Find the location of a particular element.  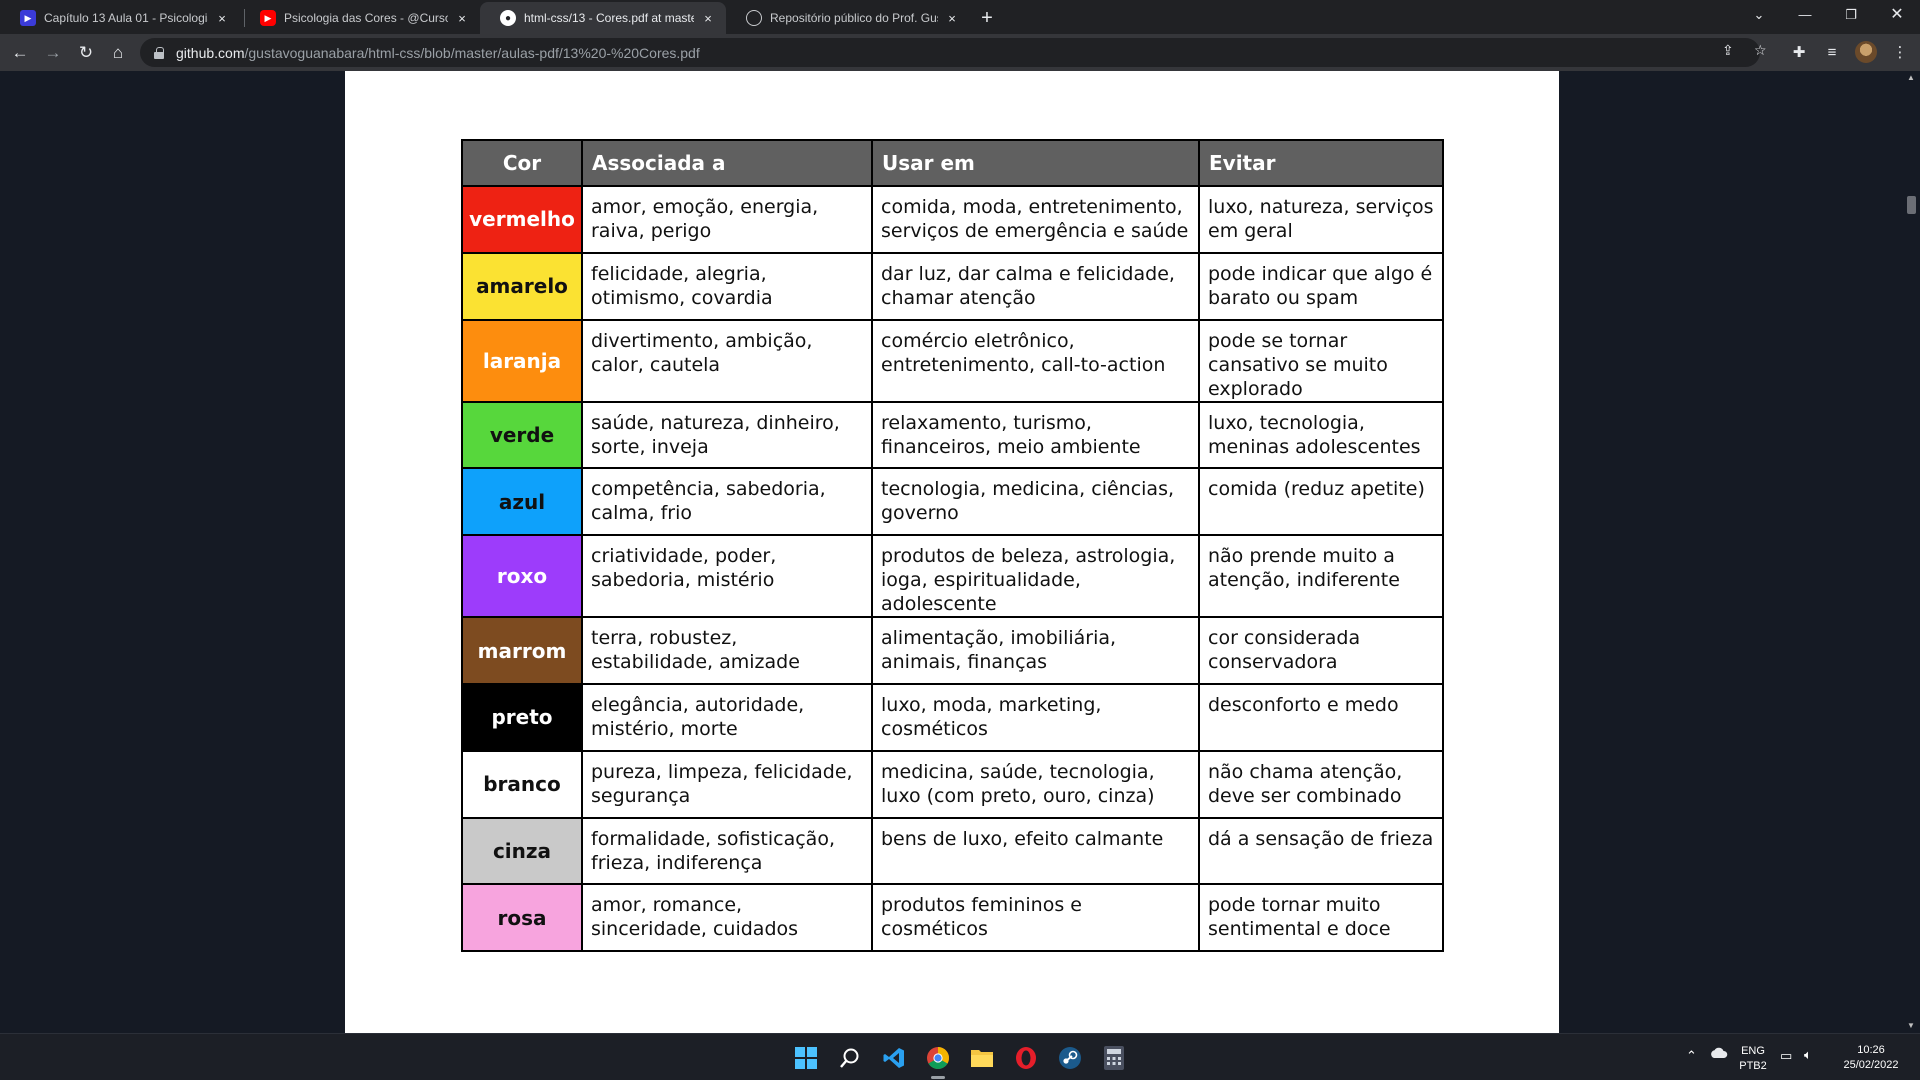

associada-cell: elegância, autoridade, mistério, morte is located at coordinates (727, 717).